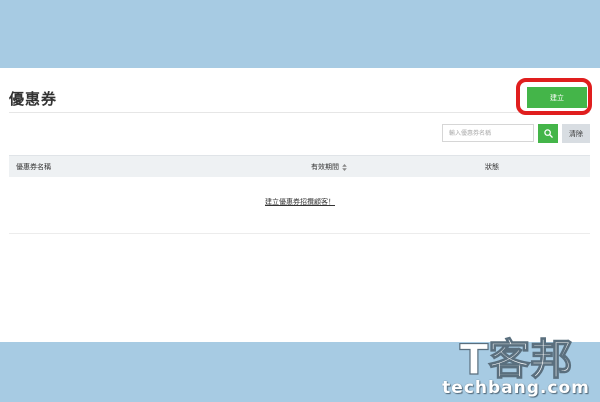 This screenshot has width=600, height=402. I want to click on table-divider, so click(299, 233).